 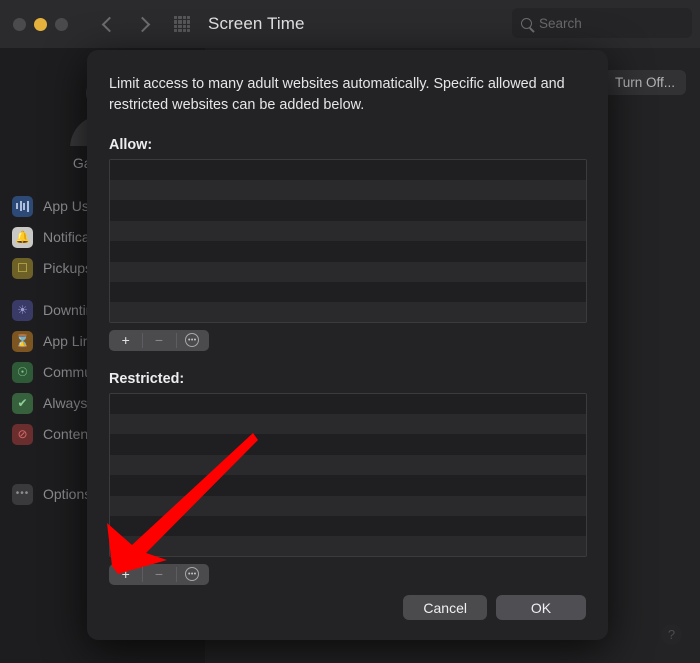 I want to click on traffic-light-group, so click(x=40, y=24).